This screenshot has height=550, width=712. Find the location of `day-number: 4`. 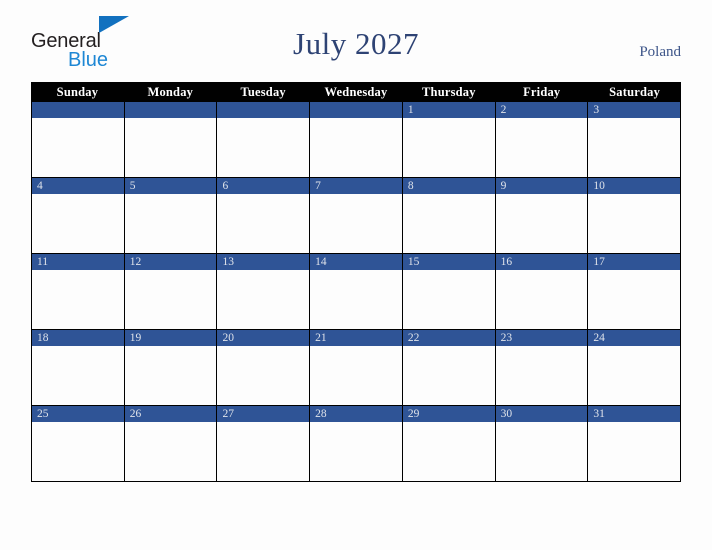

day-number: 4 is located at coordinates (78, 186).